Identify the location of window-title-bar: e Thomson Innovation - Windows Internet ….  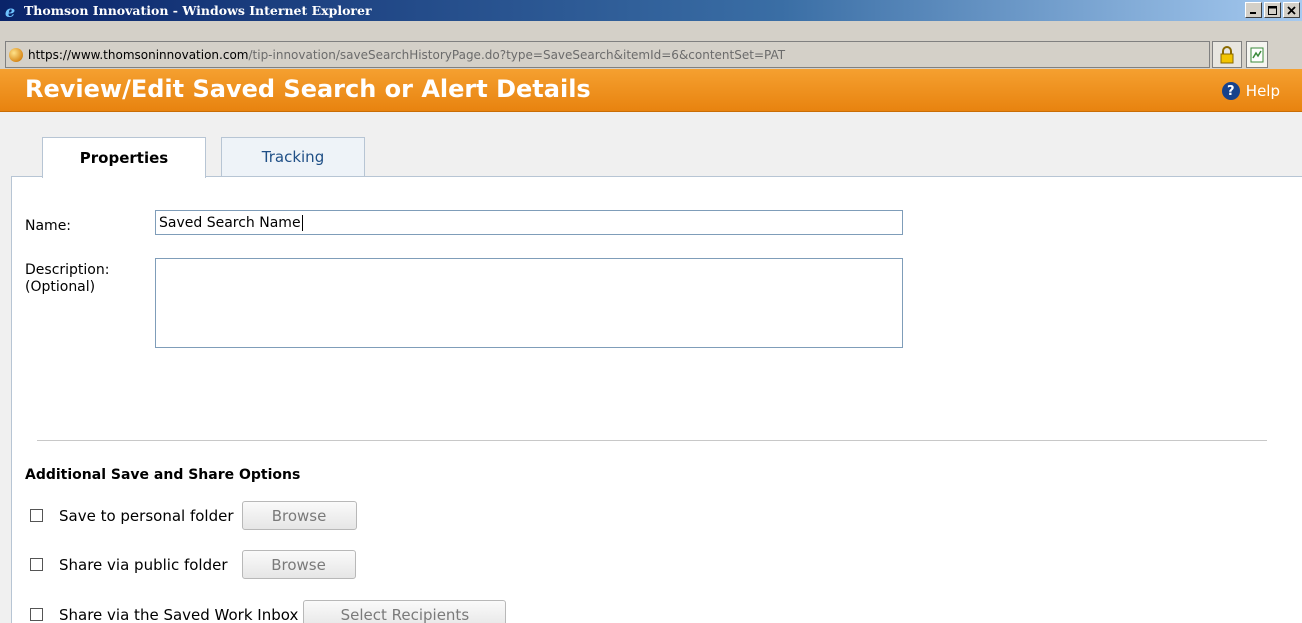
(651, 10).